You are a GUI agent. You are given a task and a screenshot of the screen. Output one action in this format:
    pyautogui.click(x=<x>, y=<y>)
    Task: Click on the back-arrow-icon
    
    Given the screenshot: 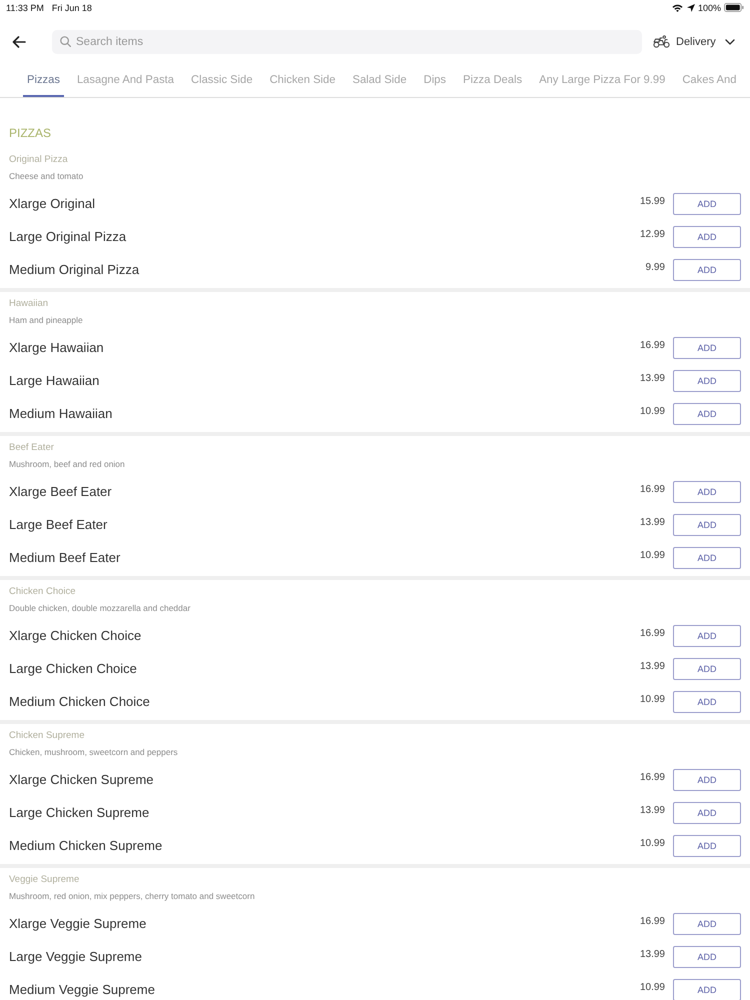 What is the action you would take?
    pyautogui.click(x=19, y=42)
    